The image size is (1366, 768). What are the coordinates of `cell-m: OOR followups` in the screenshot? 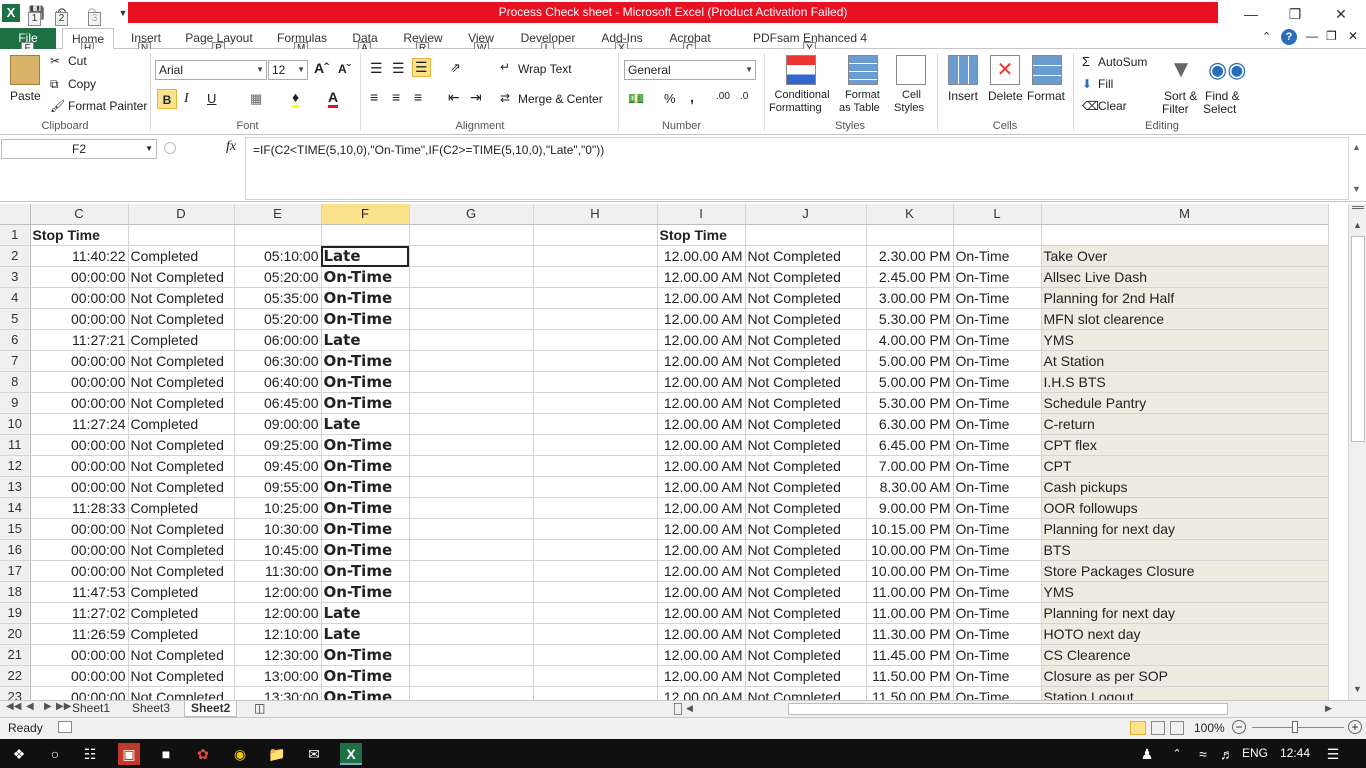 It's located at (1185, 508).